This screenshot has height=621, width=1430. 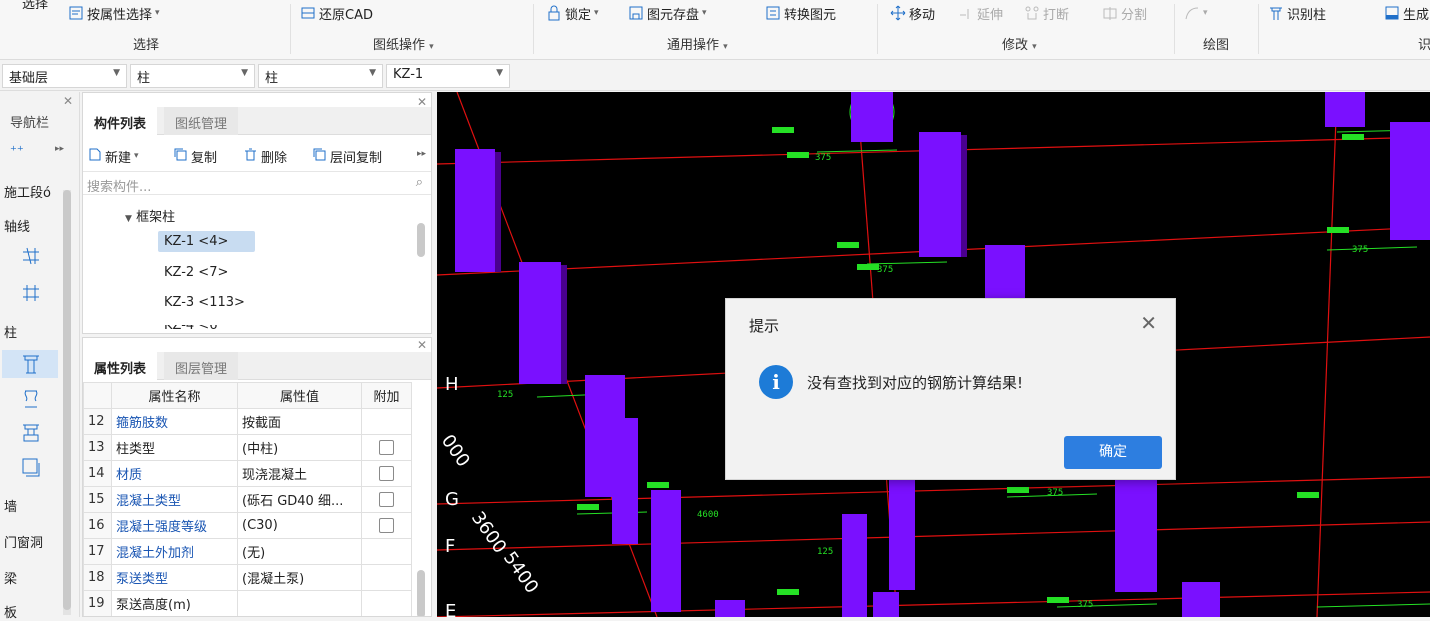 What do you see at coordinates (299, 421) in the screenshot?
I see `property-value: 按截面` at bounding box center [299, 421].